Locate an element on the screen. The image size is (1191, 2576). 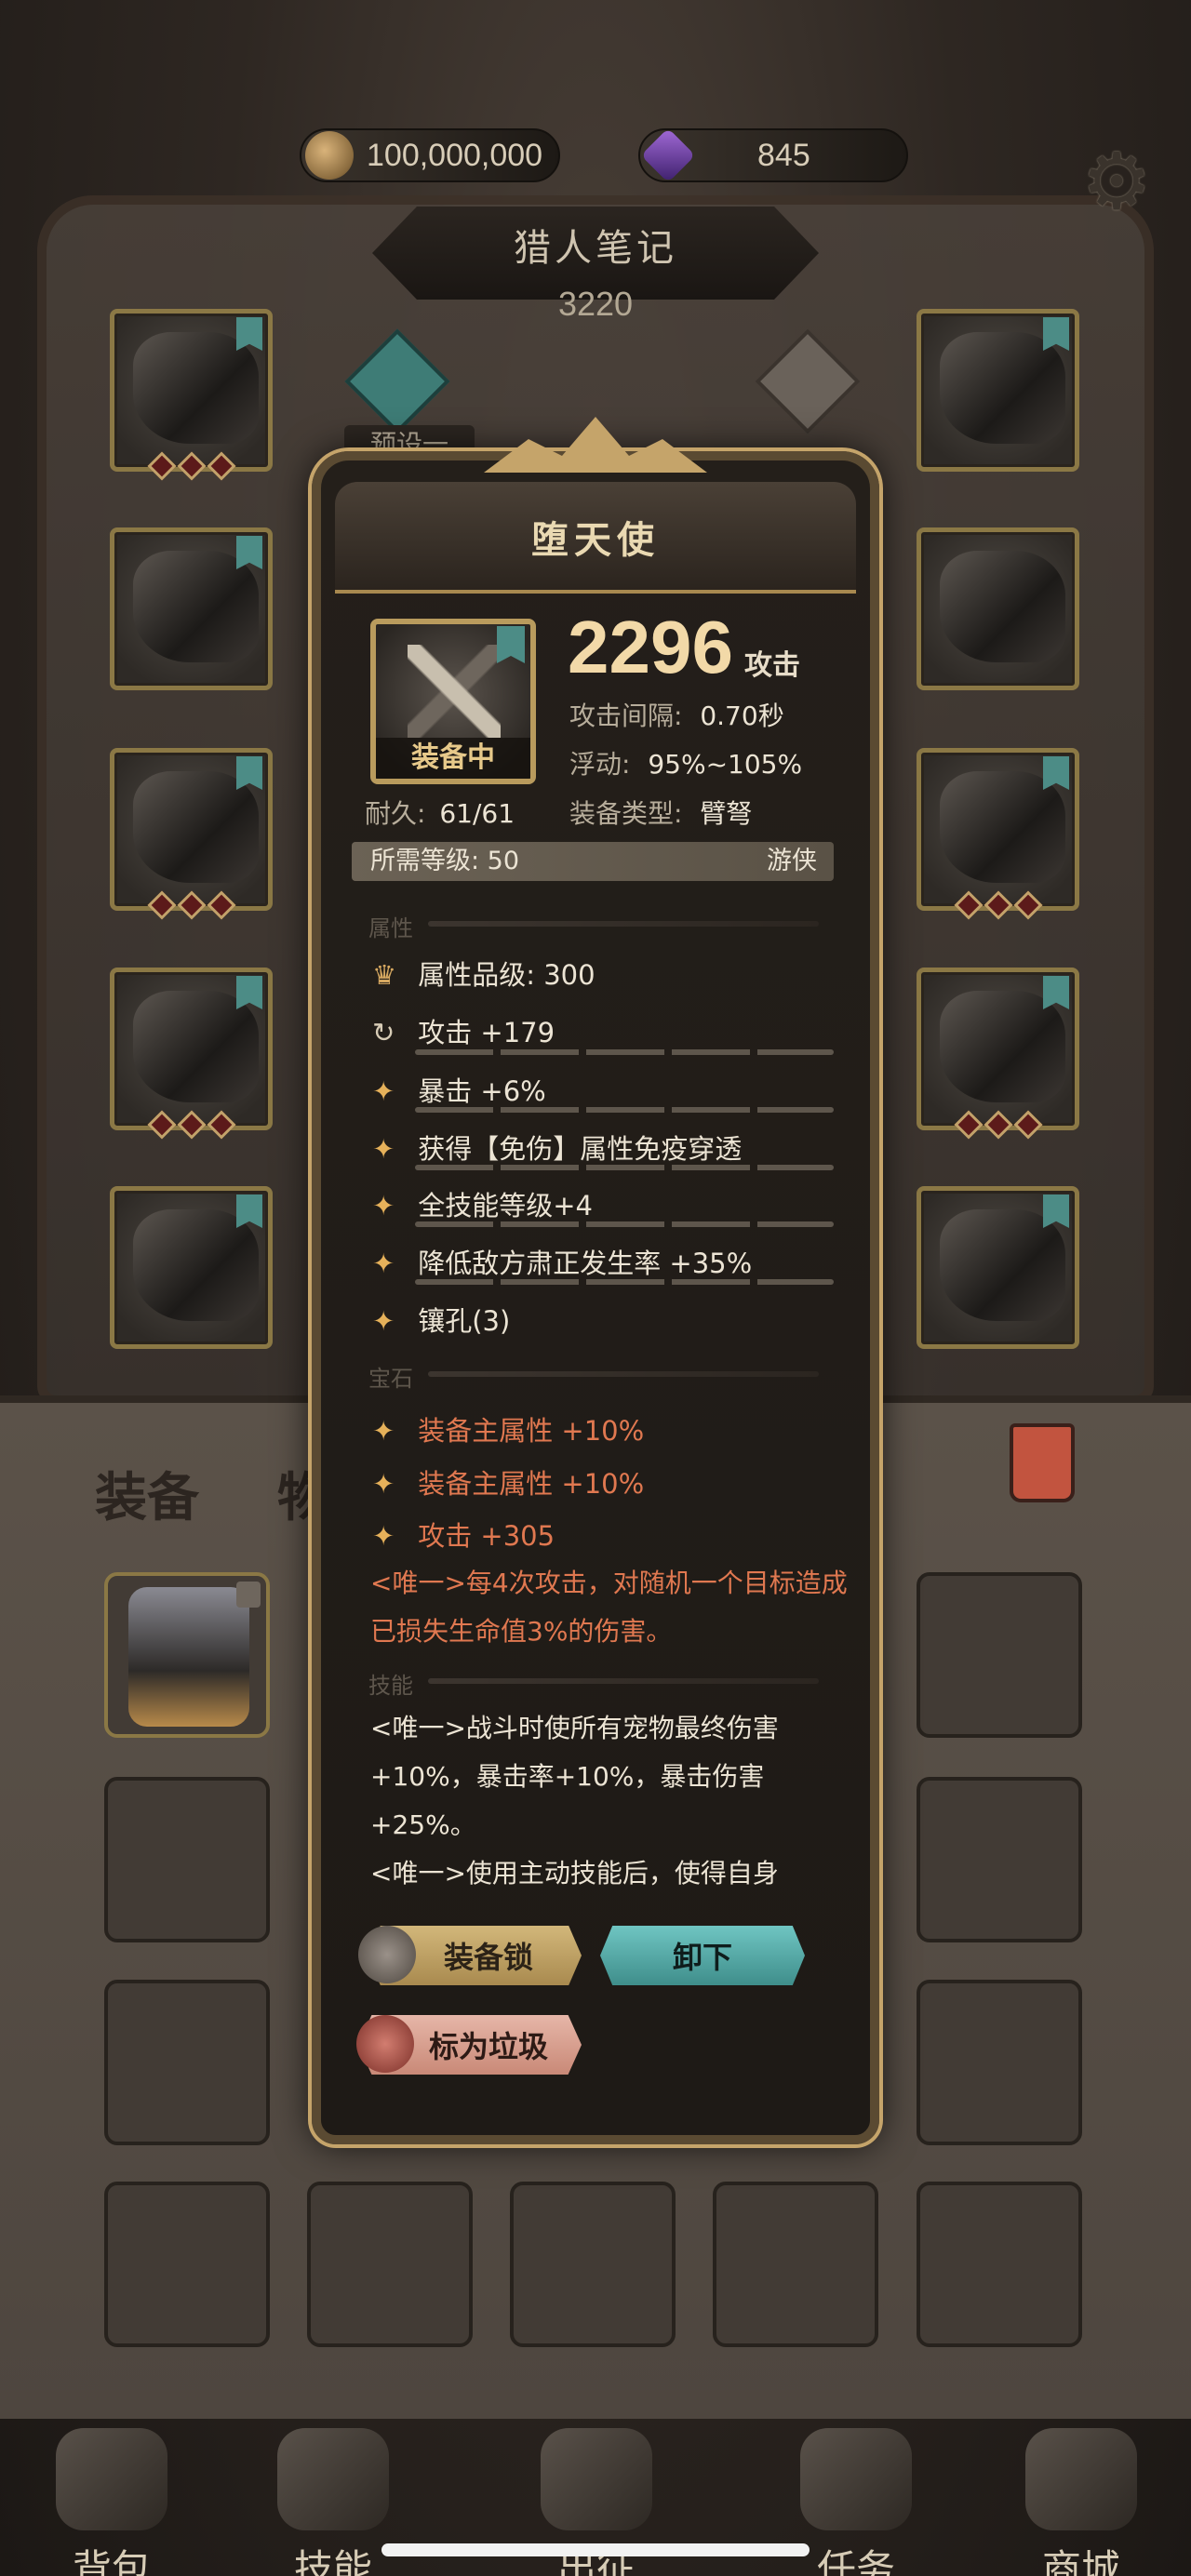
equipment-type: 装备类型: 臂弩 is located at coordinates (660, 812).